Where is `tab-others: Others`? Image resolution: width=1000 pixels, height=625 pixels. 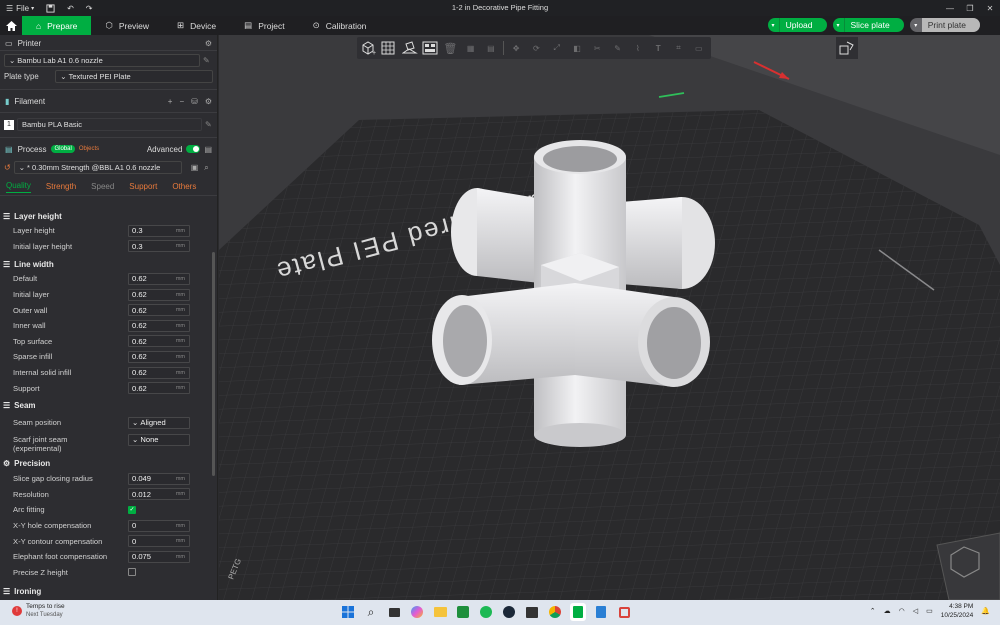
tab-others: Others is located at coordinates (184, 186).